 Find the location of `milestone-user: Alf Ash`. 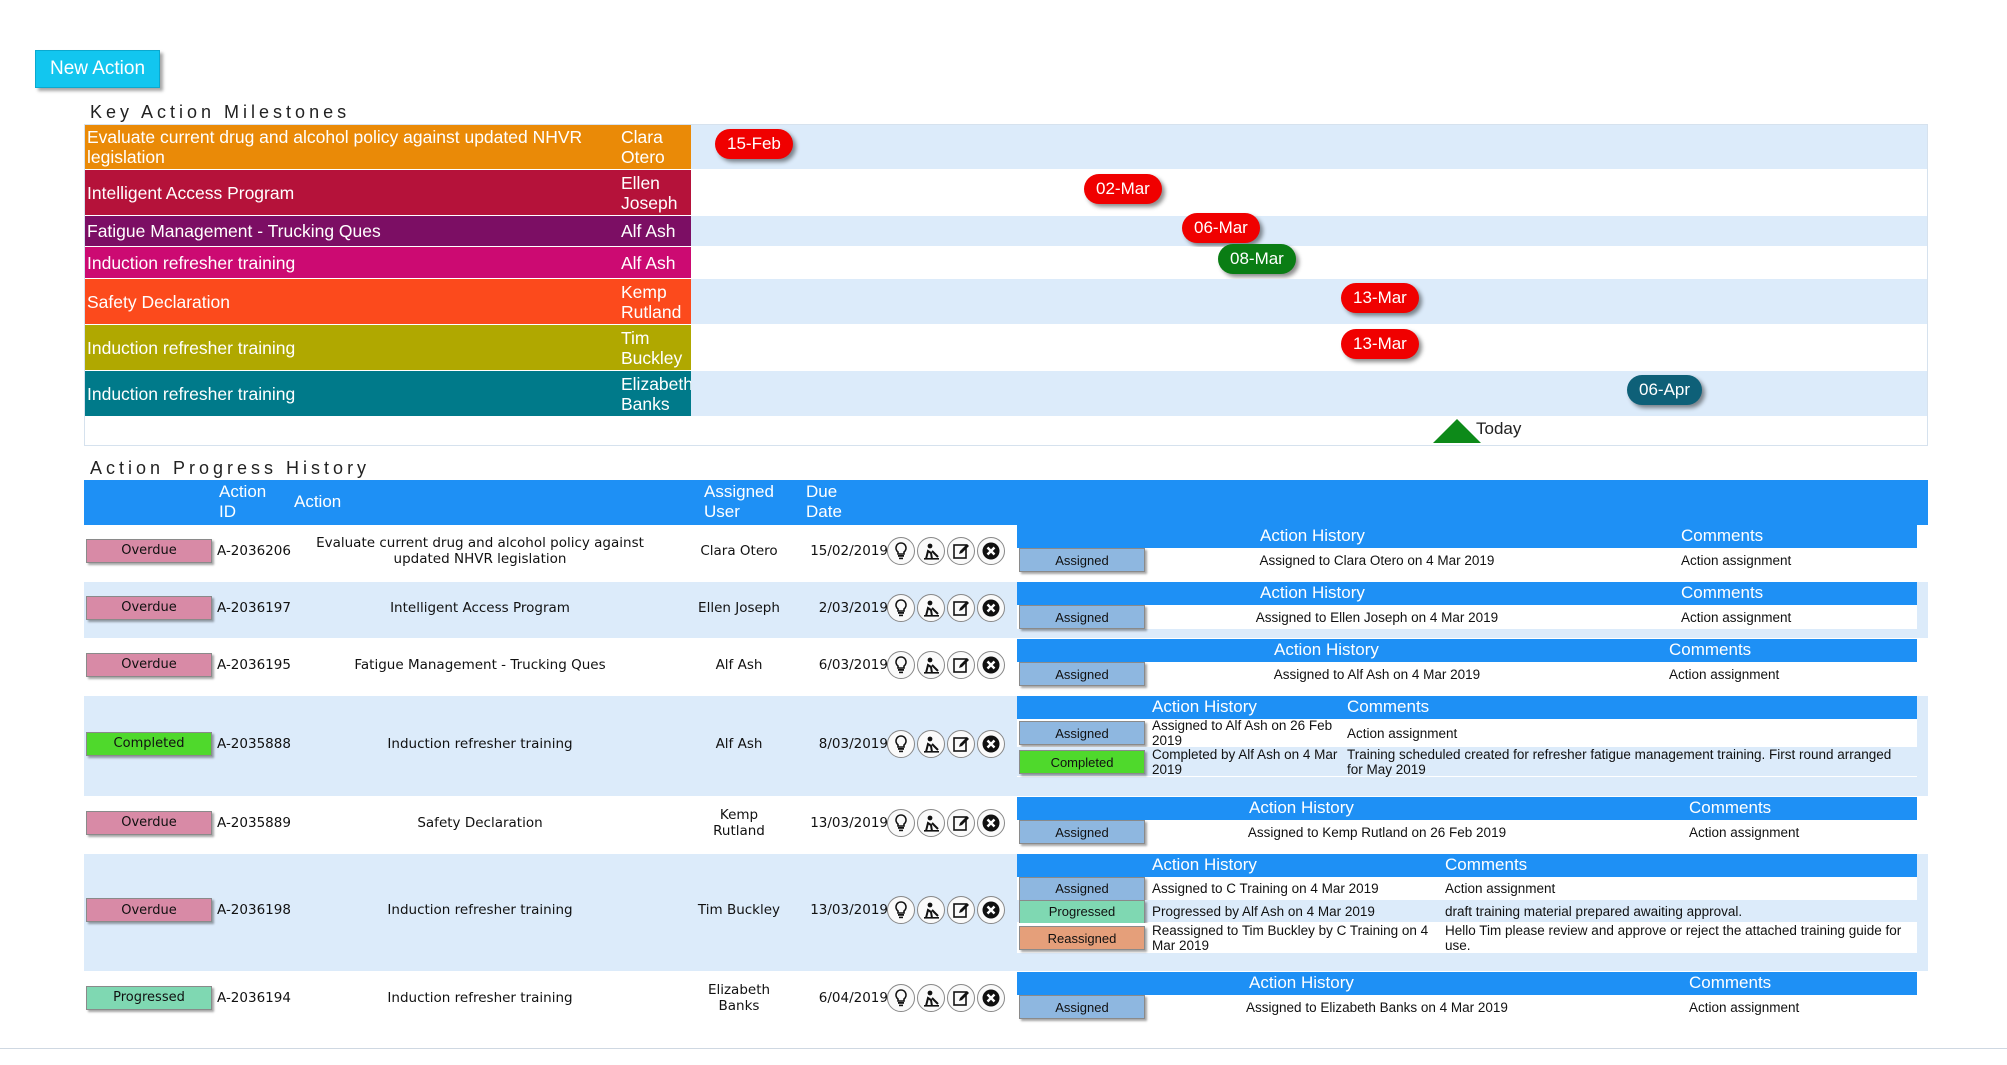

milestone-user: Alf Ash is located at coordinates (648, 231).